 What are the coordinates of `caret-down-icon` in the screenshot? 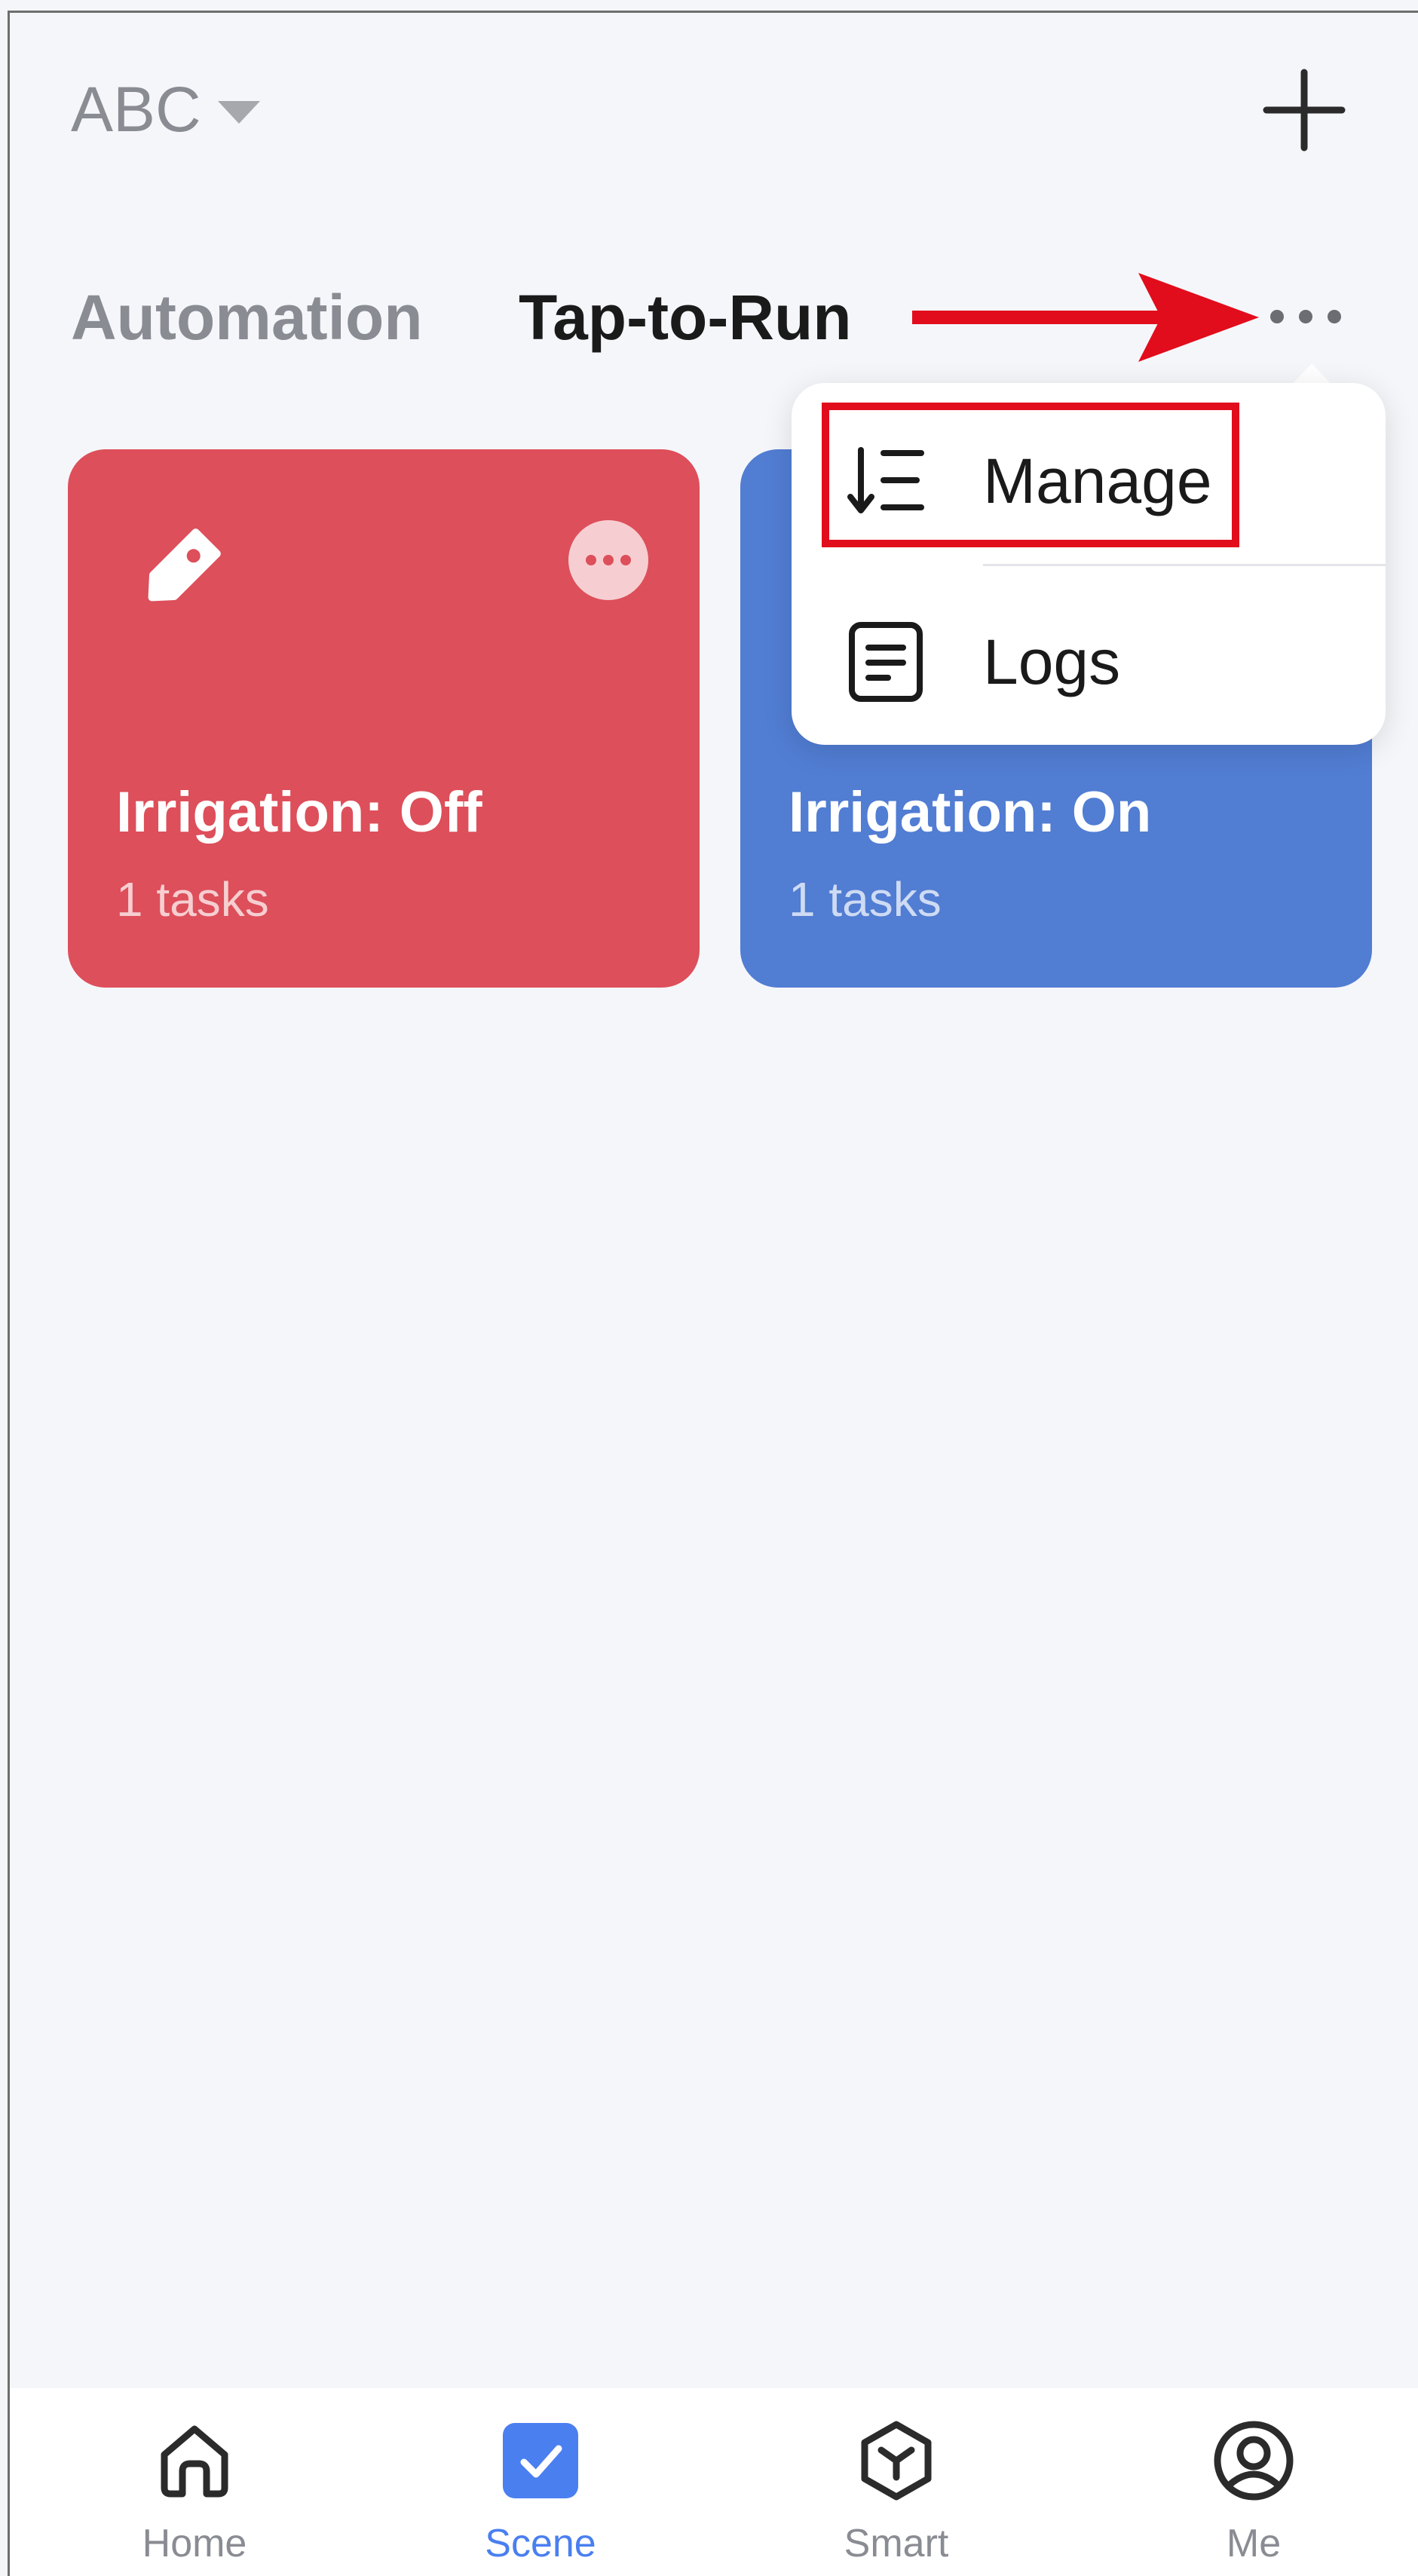 It's located at (238, 112).